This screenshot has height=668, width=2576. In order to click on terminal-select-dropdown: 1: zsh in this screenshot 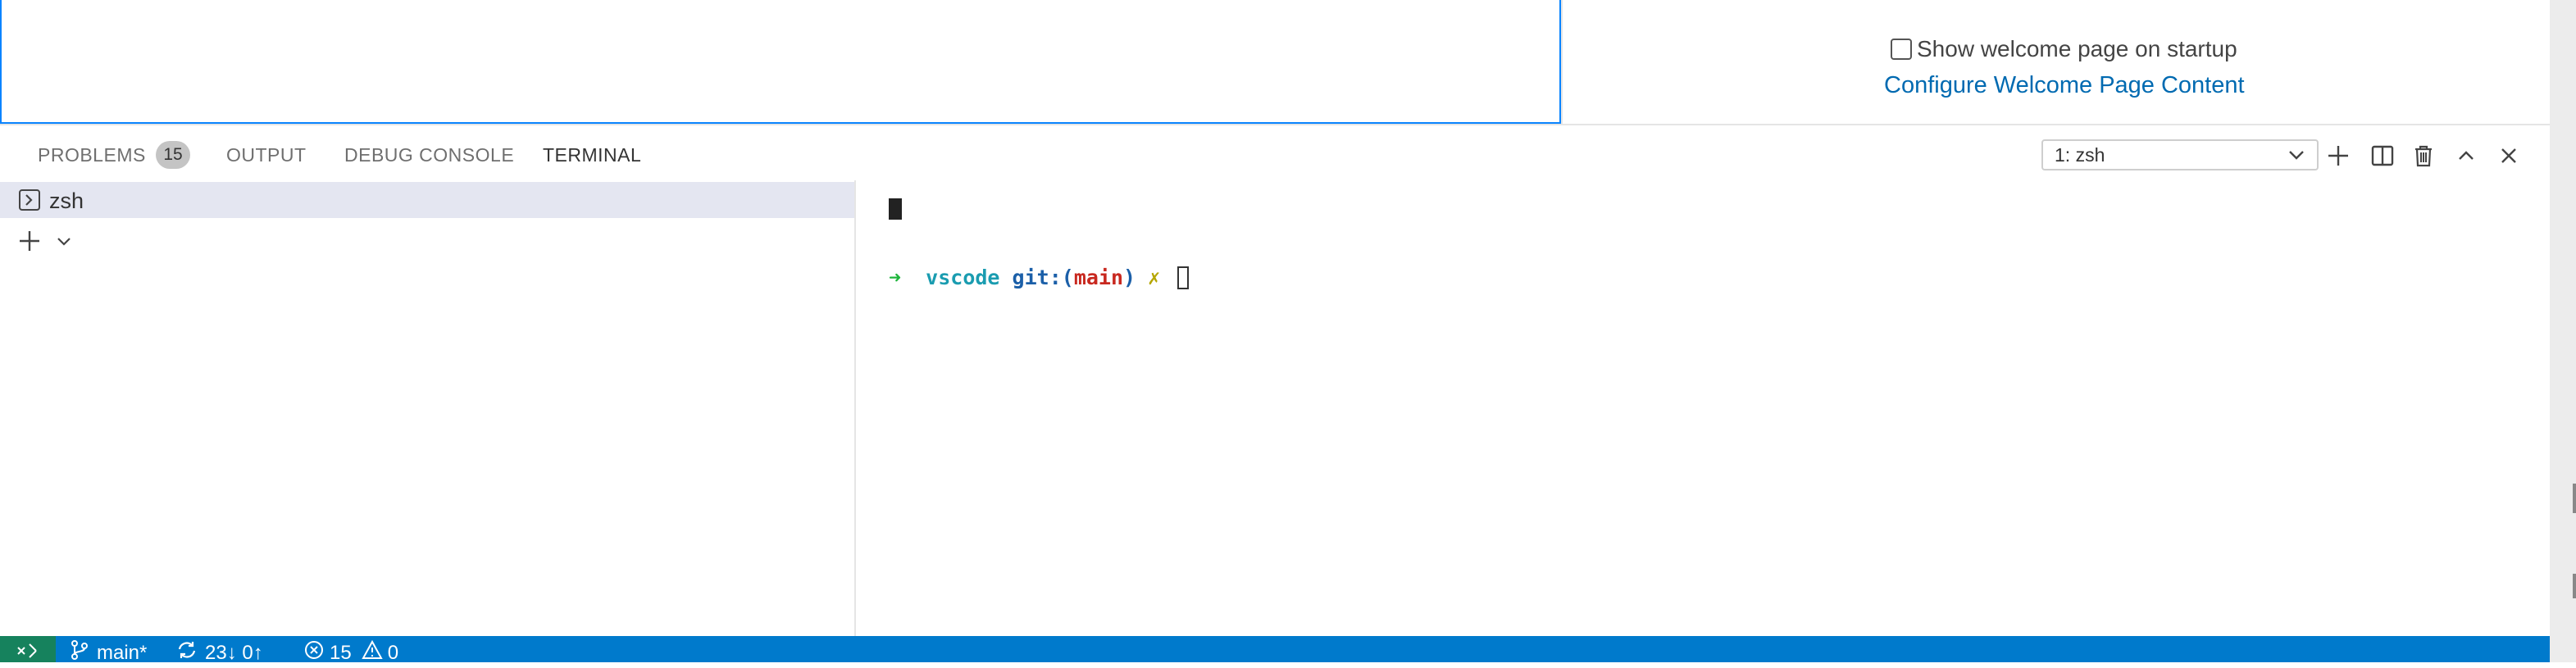, I will do `click(2180, 155)`.